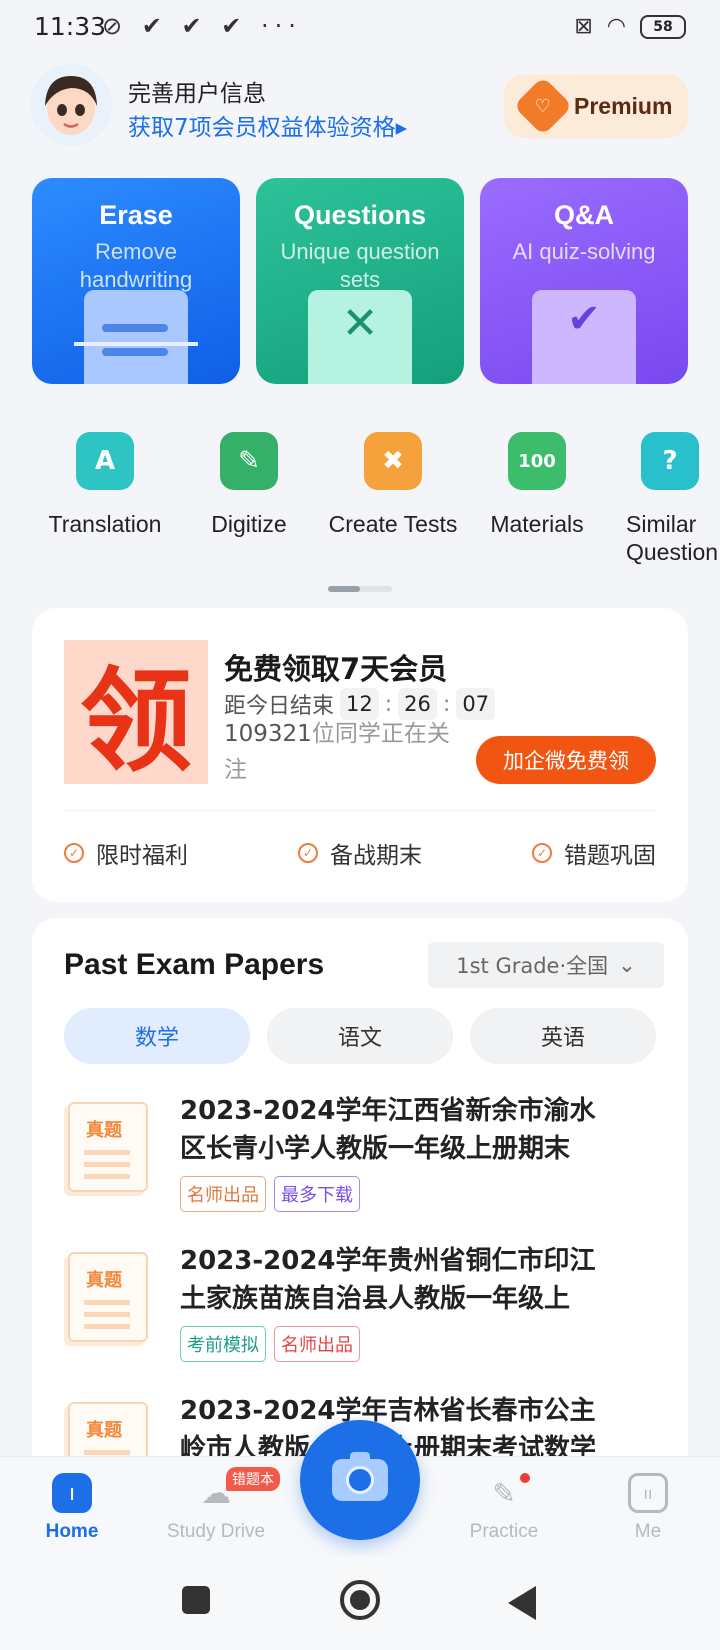 This screenshot has height=1650, width=720. I want to click on nav-label: Practice, so click(504, 1531).